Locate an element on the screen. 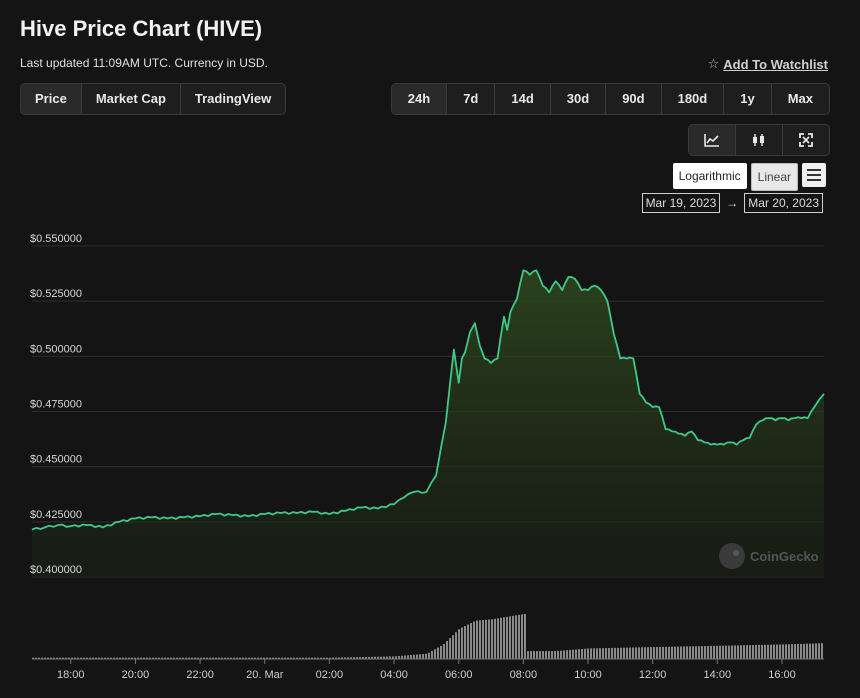  y-tick-label: $0.475000 is located at coordinates (56, 405).